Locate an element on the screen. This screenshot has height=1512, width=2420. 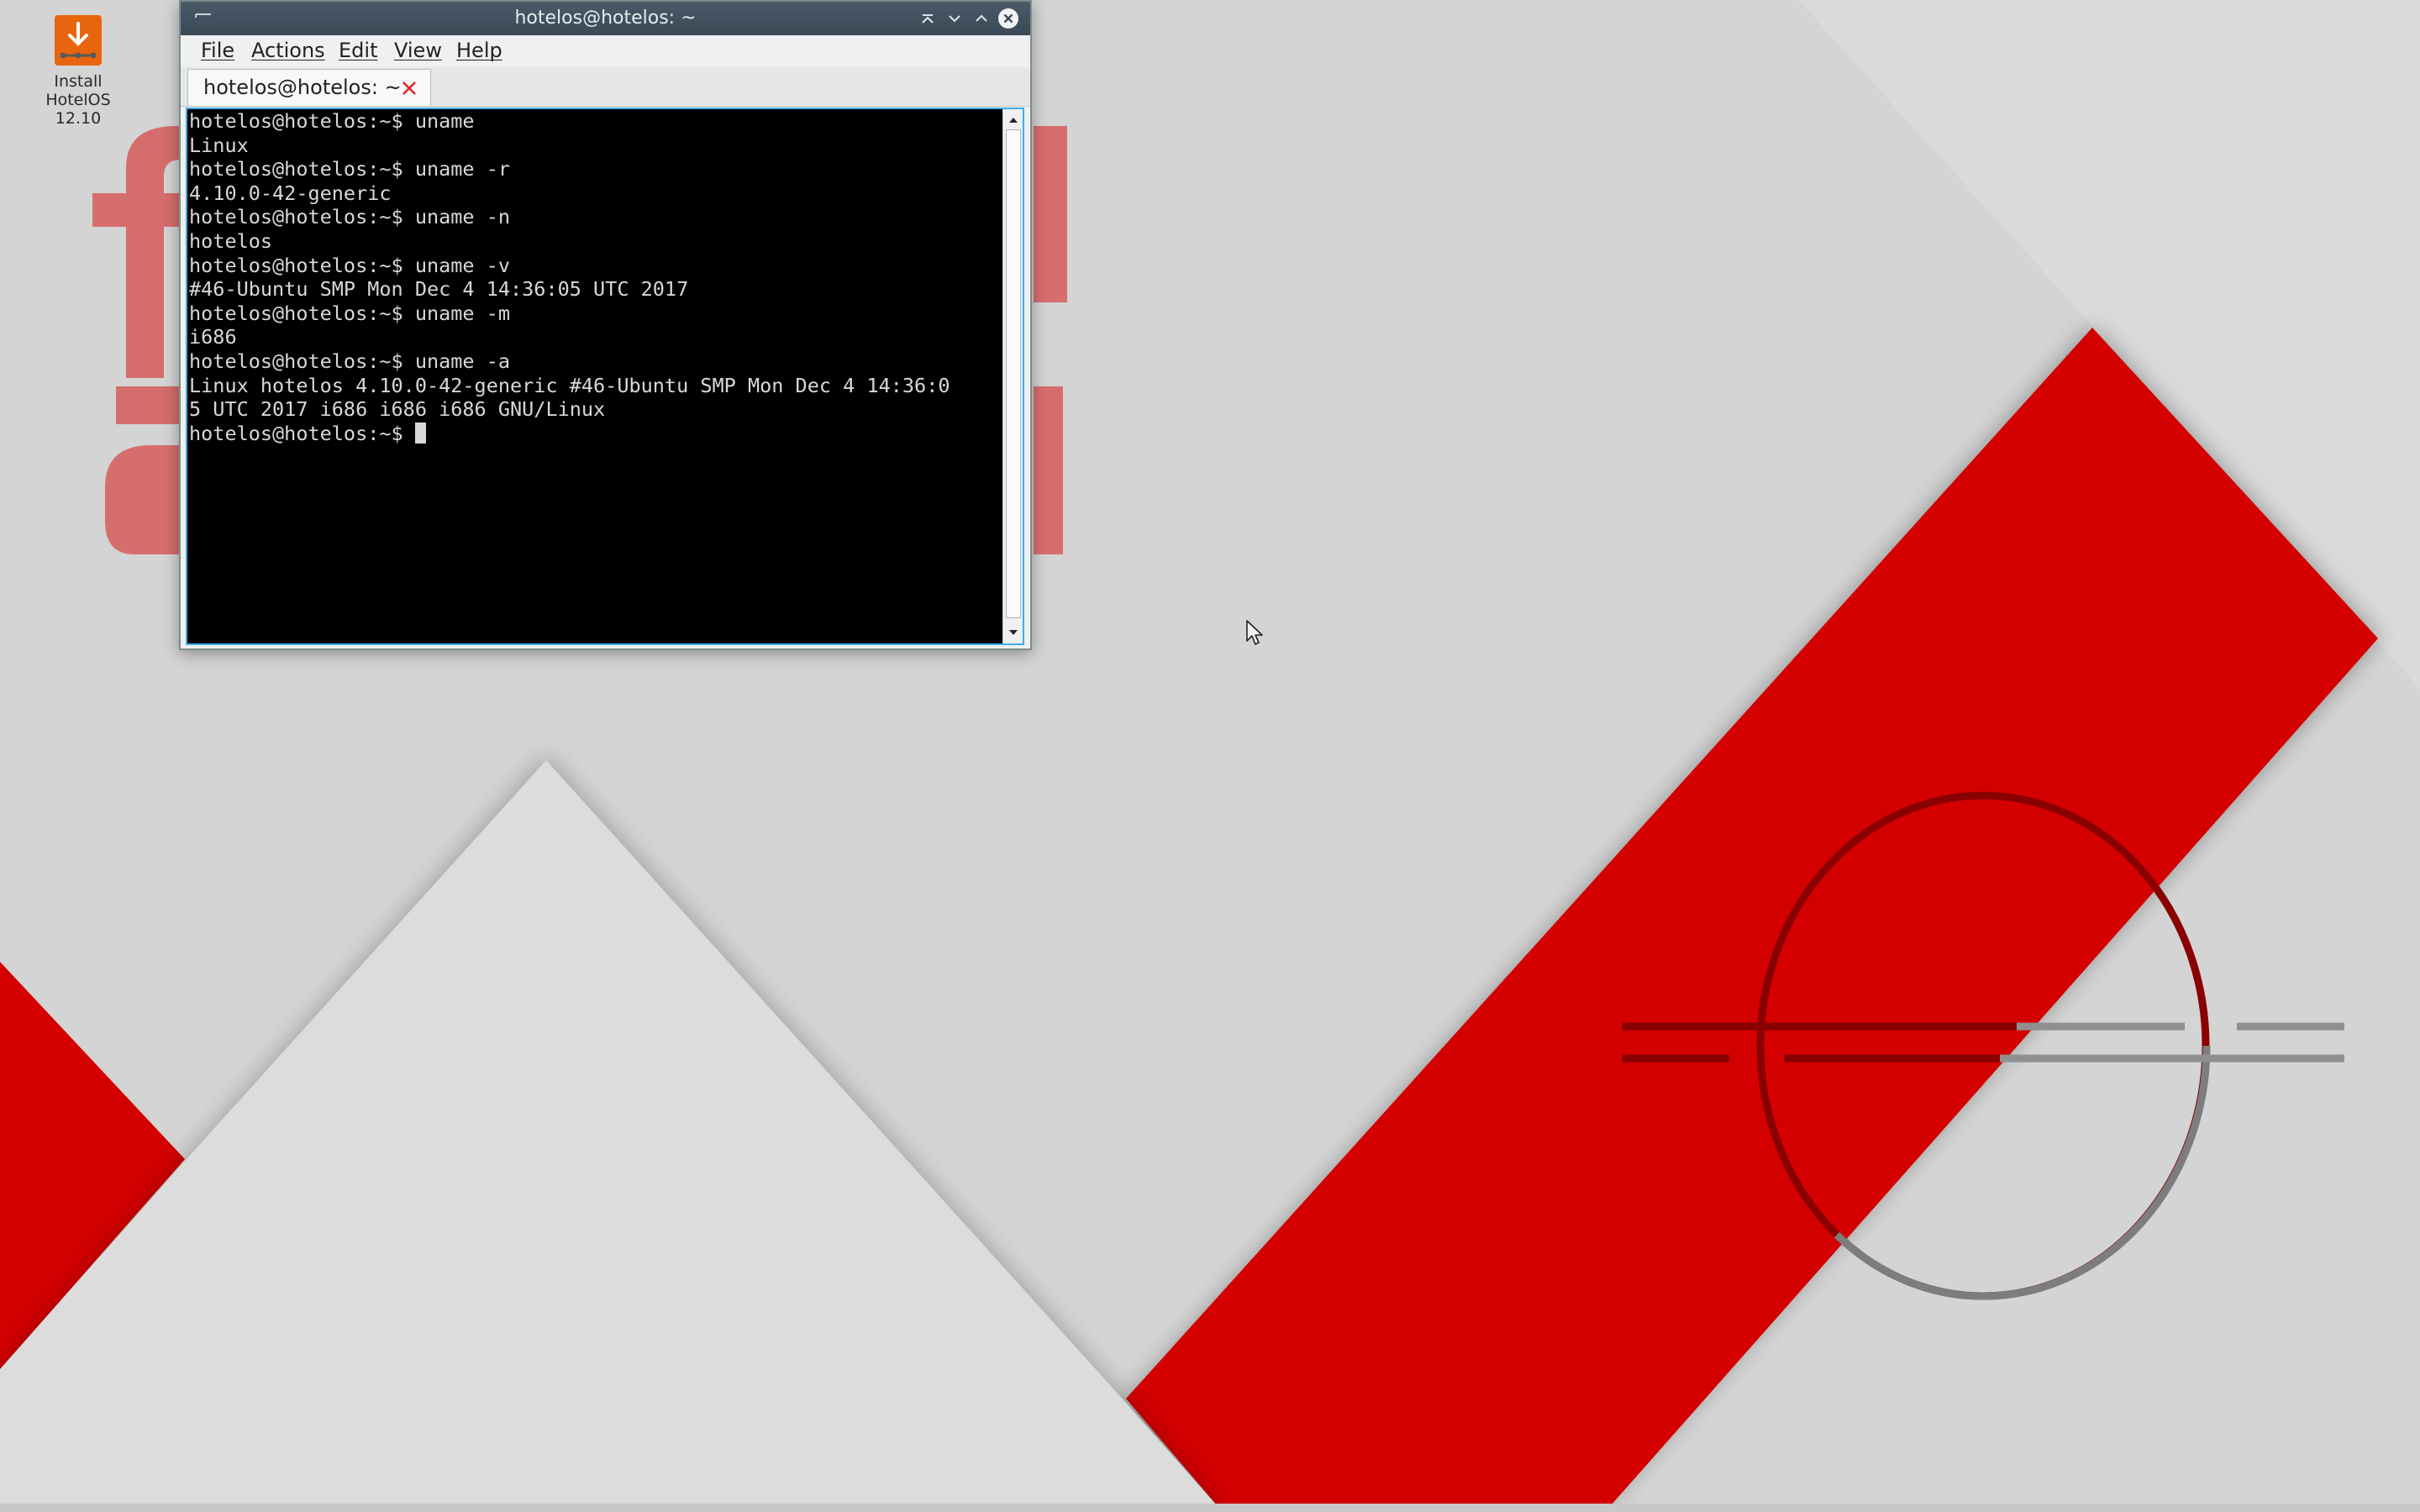
keep-above-icon is located at coordinates (928, 18).